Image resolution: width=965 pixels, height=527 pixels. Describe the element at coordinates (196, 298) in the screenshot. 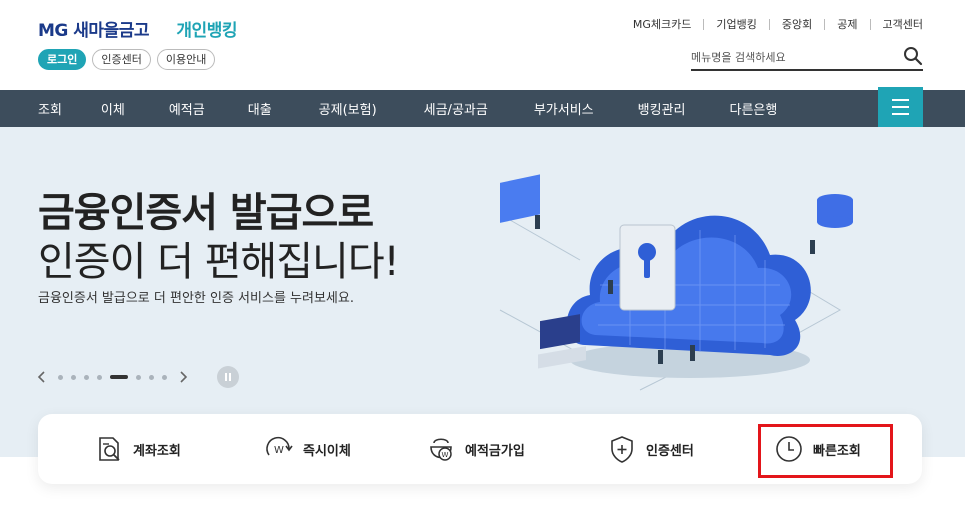

I see `banner-description: 금융인증서 발급으로 더 편안한 인증 서비스를 누려보세요.` at that location.